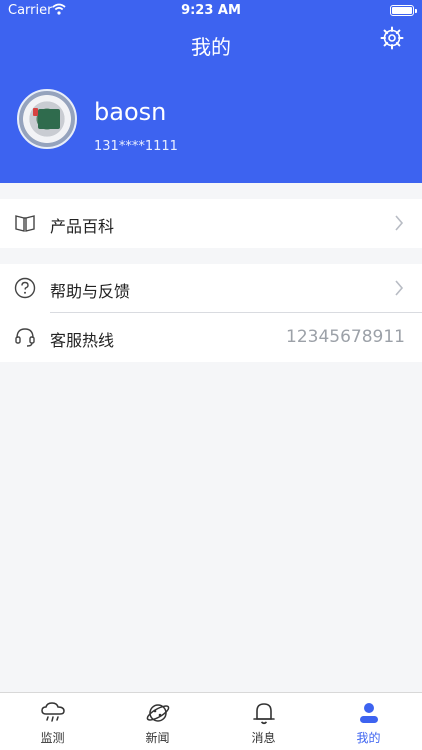  I want to click on menu-item-label: 帮助与反馈, so click(90, 291).